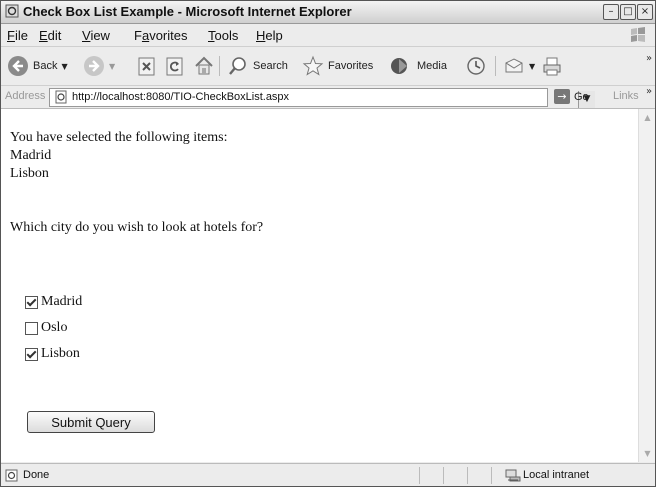 The height and width of the screenshot is (487, 656). Describe the element at coordinates (11, 475) in the screenshot. I see `page-done-icon` at that location.